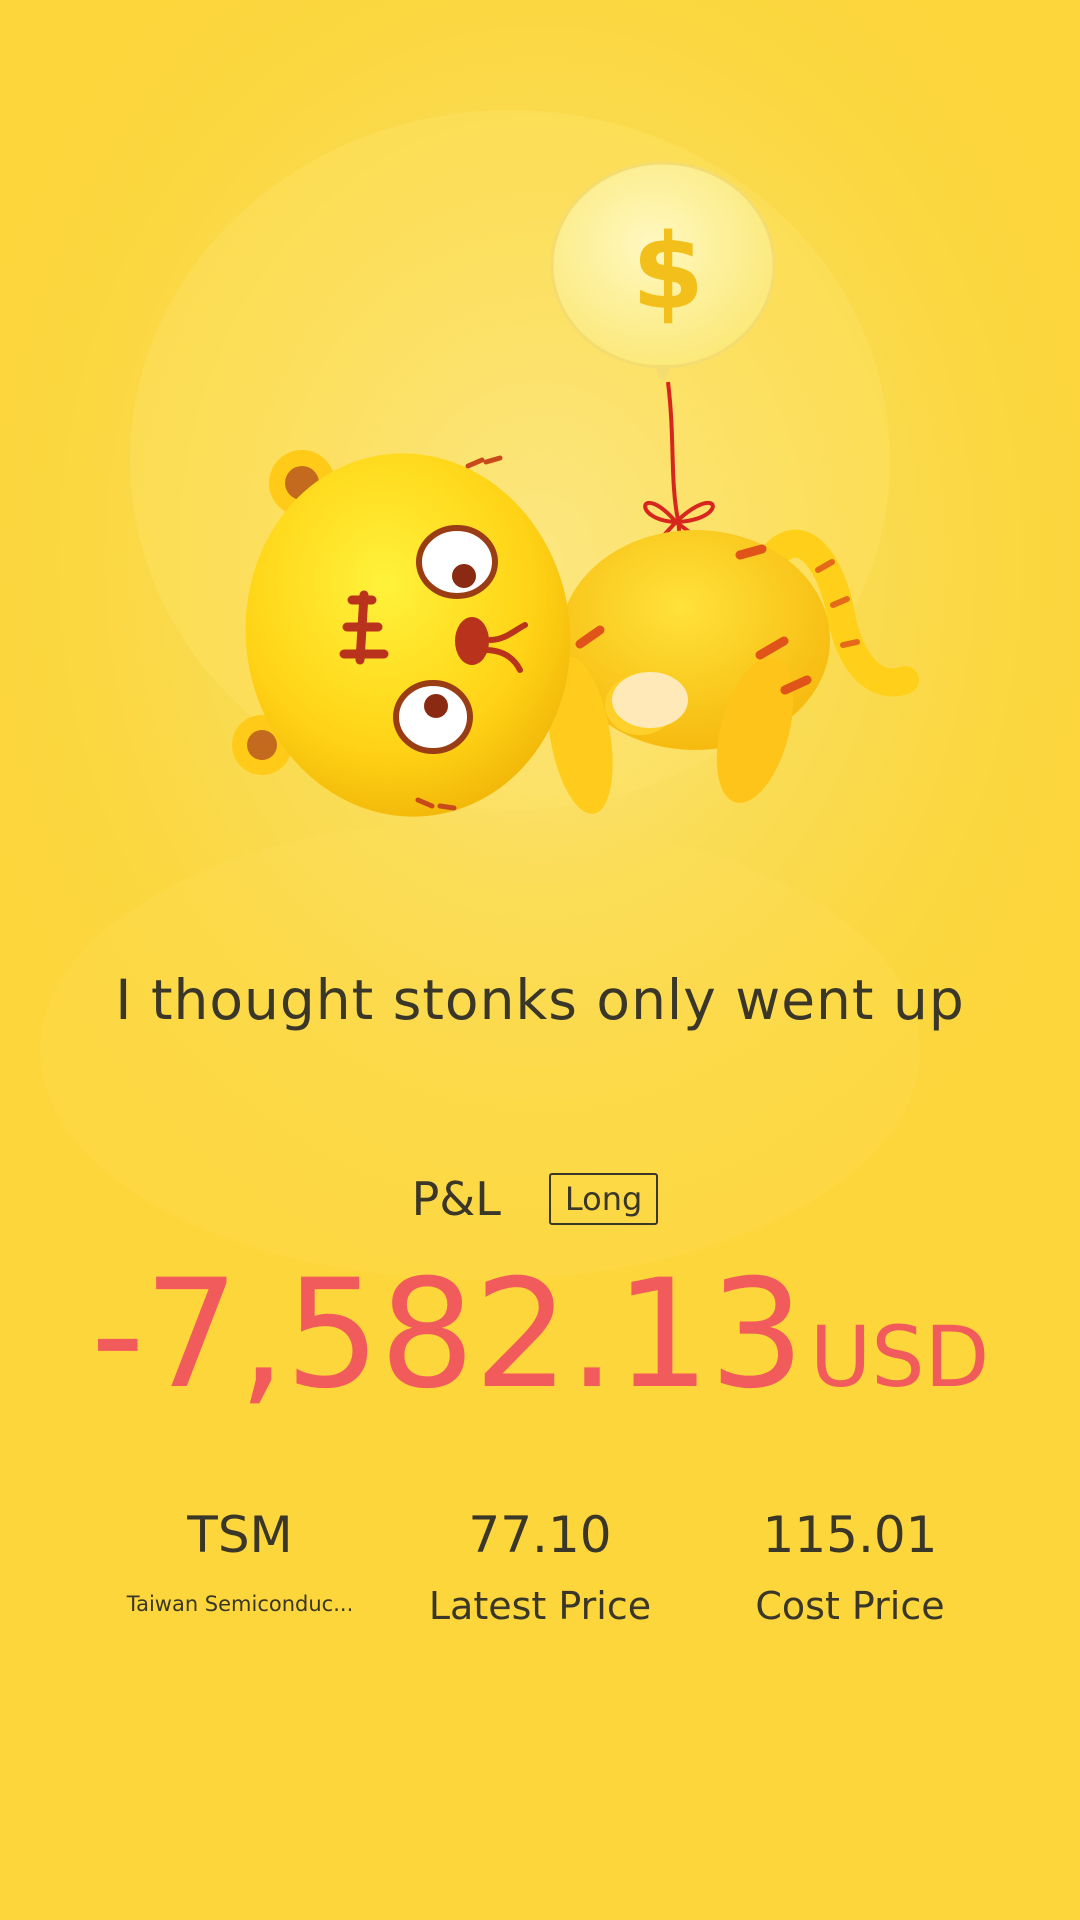 The height and width of the screenshot is (1920, 1080). I want to click on caption-text: I thought stonks only went up, so click(540, 1000).